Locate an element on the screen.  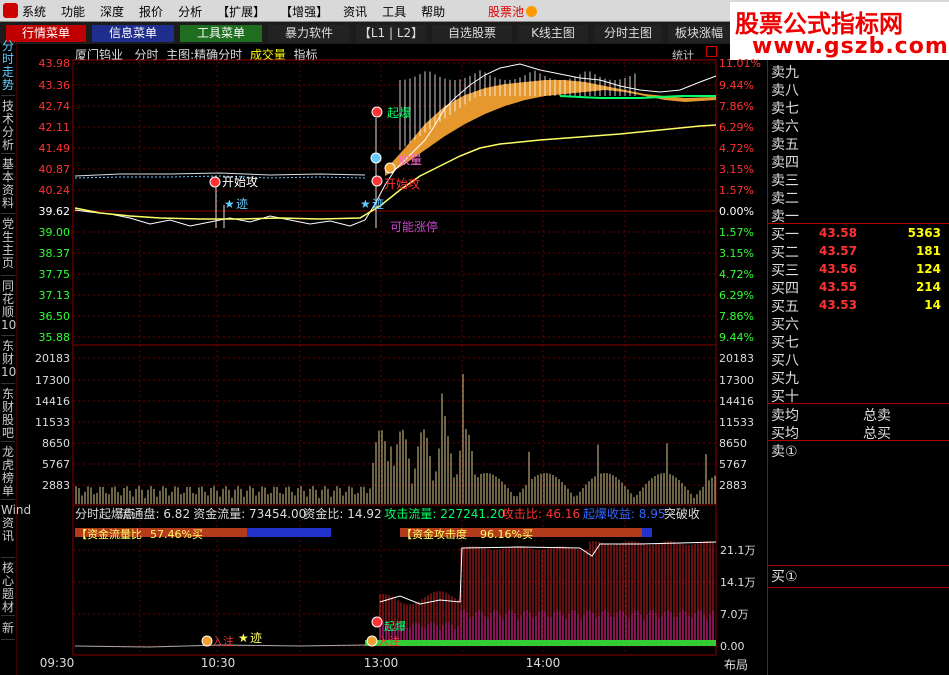
sell-level-label: 卖二 is located at coordinates (785, 199).